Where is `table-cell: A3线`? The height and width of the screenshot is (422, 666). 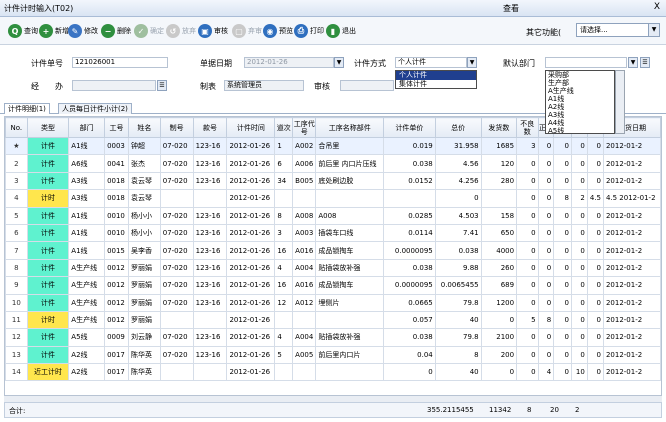
table-cell: A3线 is located at coordinates (87, 198).